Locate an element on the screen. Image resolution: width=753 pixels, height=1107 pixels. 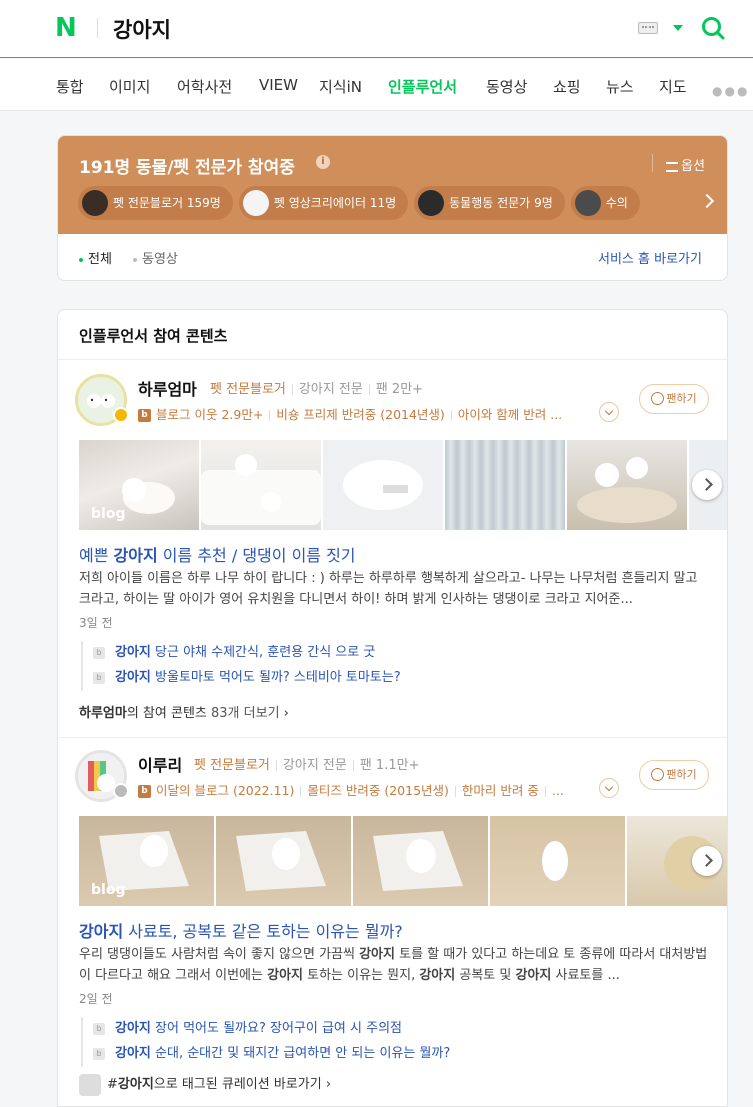
more-author: 하루엄마 is located at coordinates (103, 713).